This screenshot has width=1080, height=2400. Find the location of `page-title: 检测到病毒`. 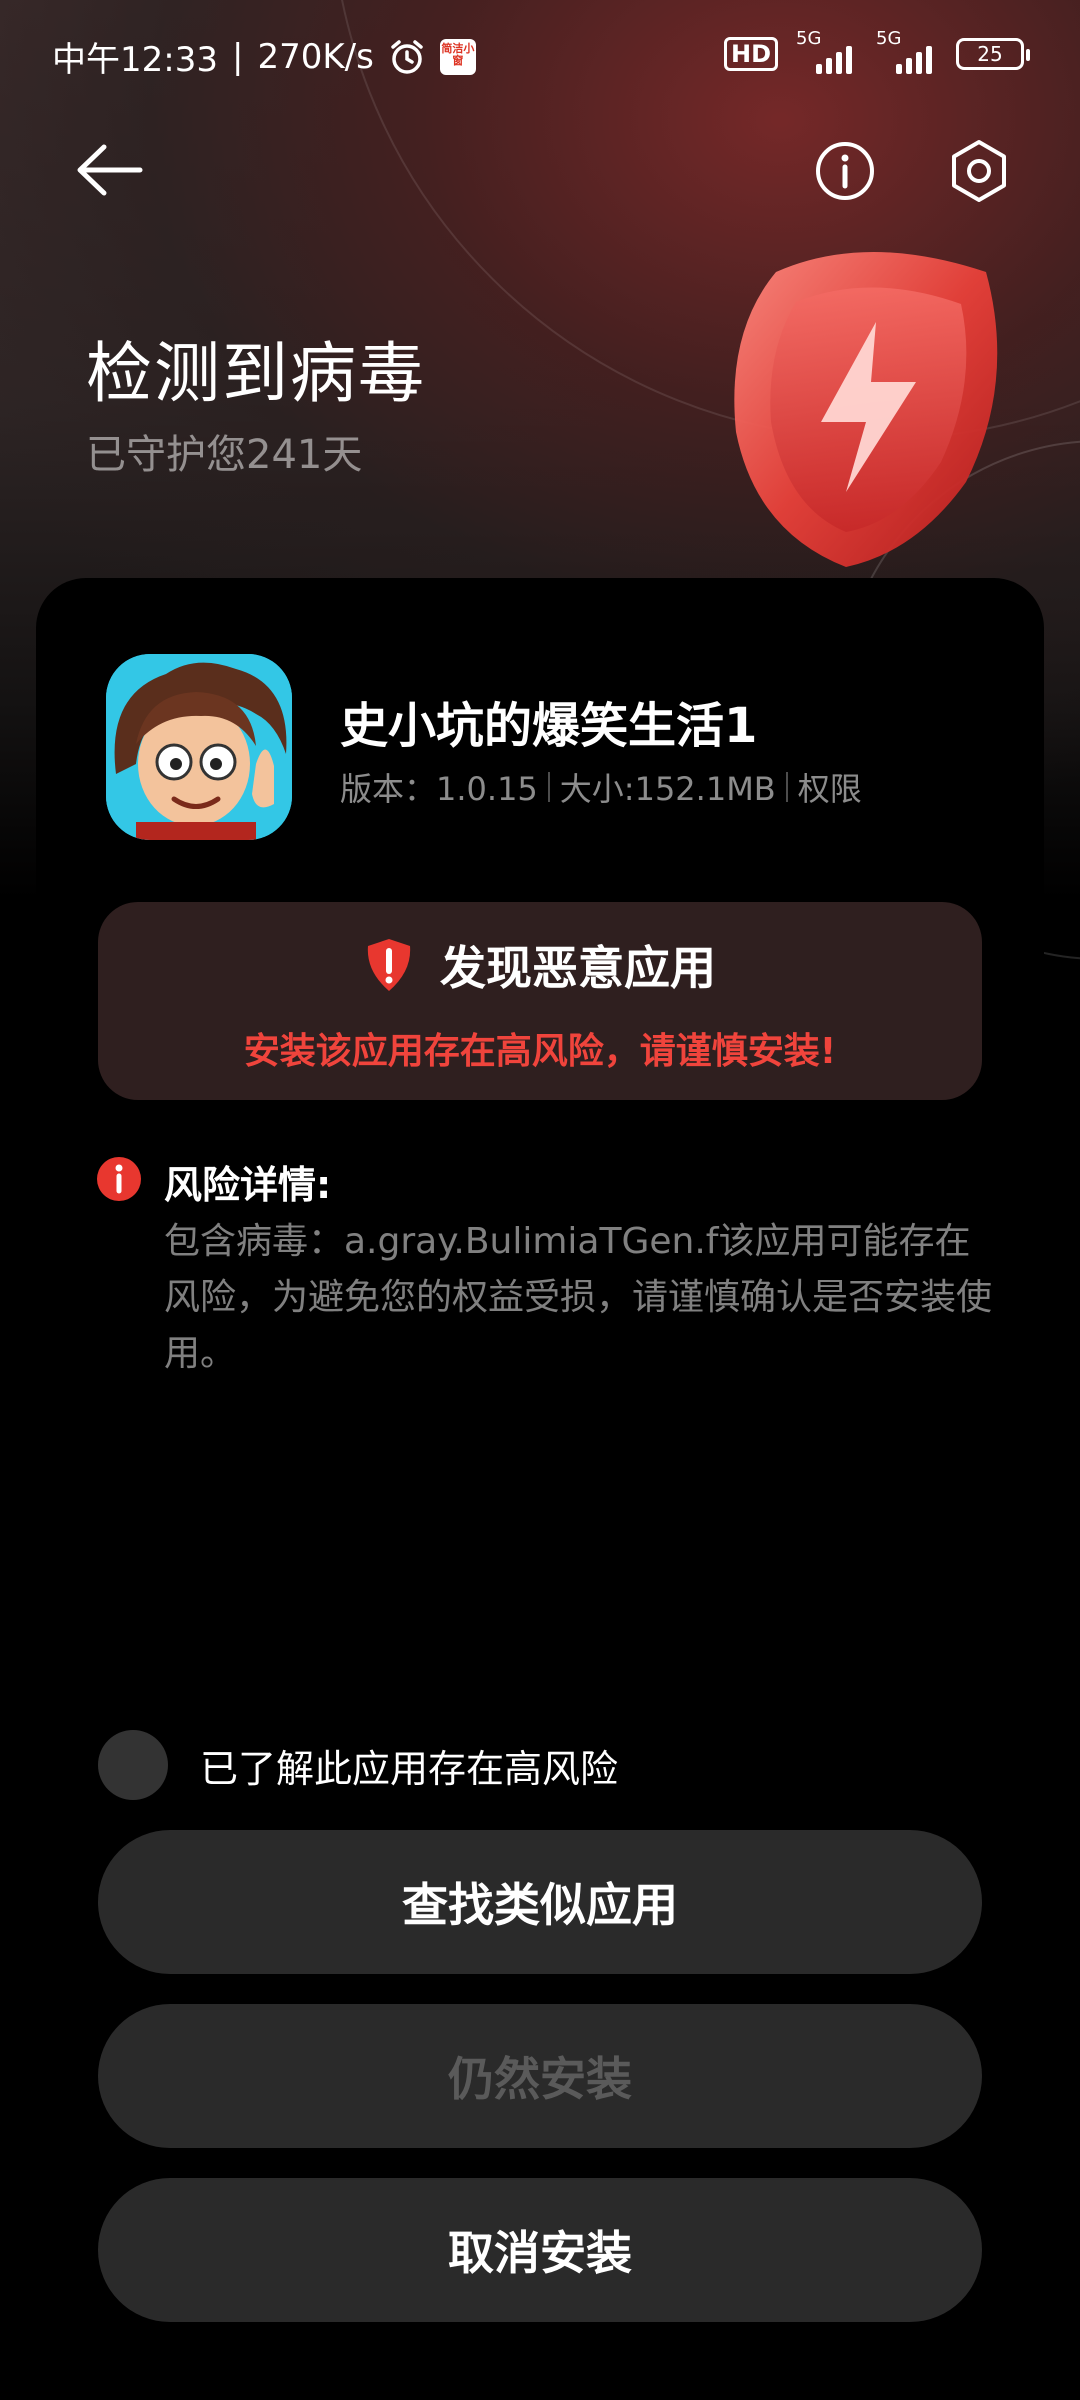

page-title: 检测到病毒 is located at coordinates (256, 373).